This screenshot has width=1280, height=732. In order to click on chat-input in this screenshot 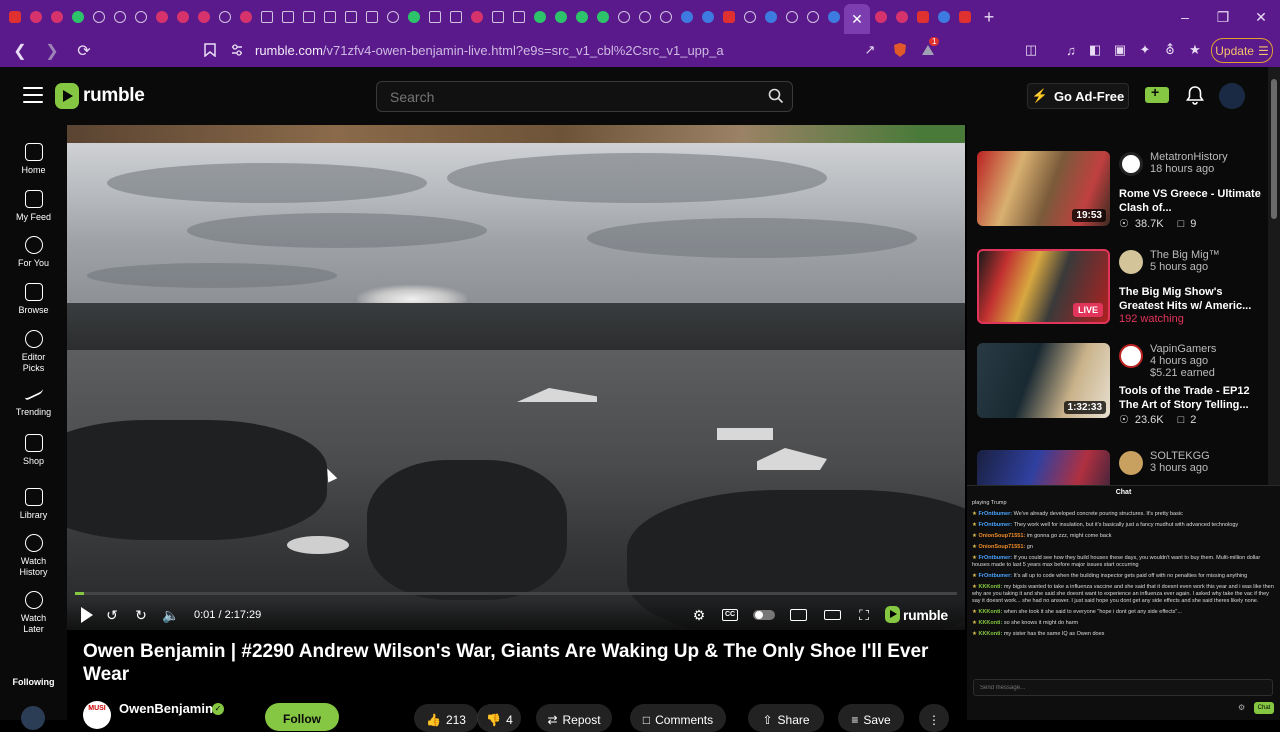, I will do `click(1123, 687)`.